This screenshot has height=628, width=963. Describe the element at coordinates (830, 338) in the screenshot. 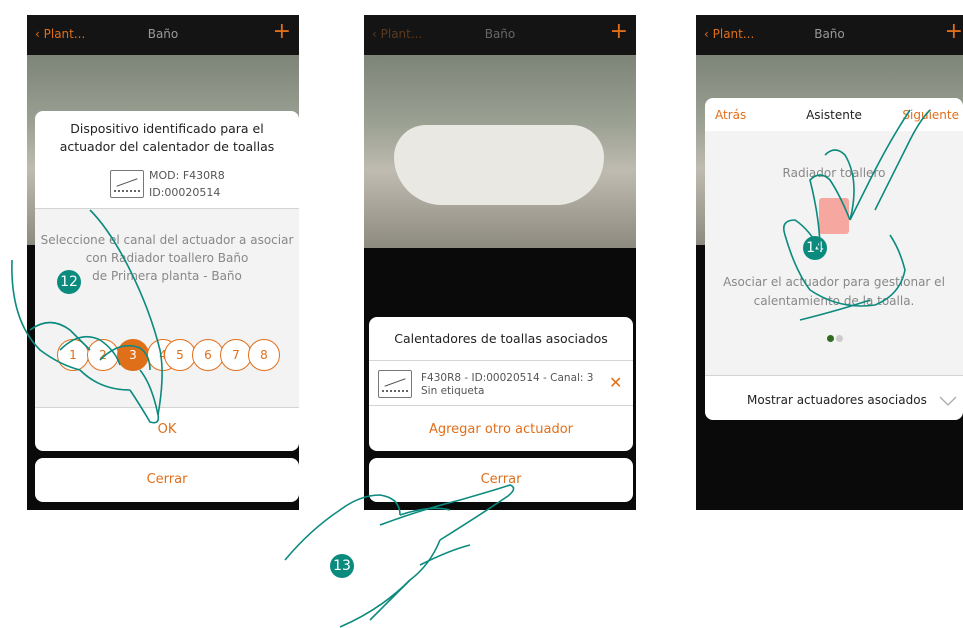

I see `page-dot-active` at that location.